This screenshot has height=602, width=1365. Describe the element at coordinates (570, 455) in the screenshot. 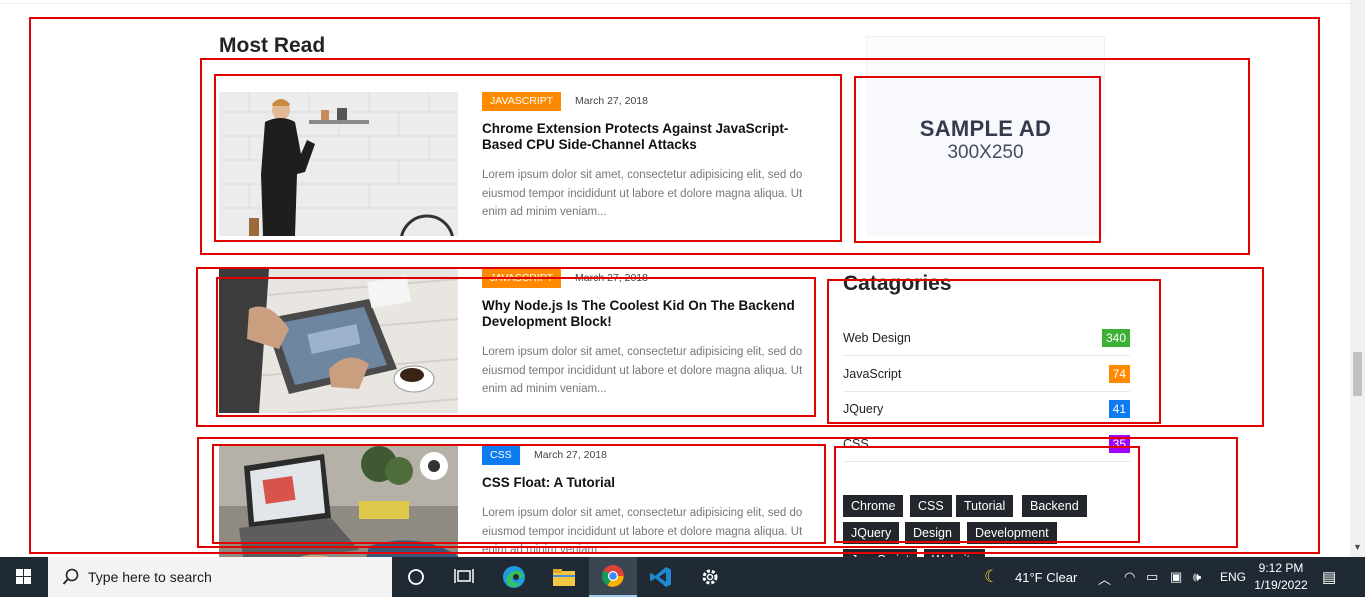

I see `post-date-3: March 27, 2018` at that location.